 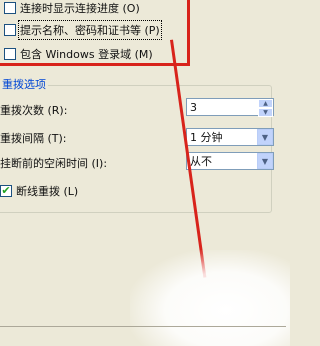 What do you see at coordinates (95, 33) in the screenshot?
I see `highlight-box` at bounding box center [95, 33].